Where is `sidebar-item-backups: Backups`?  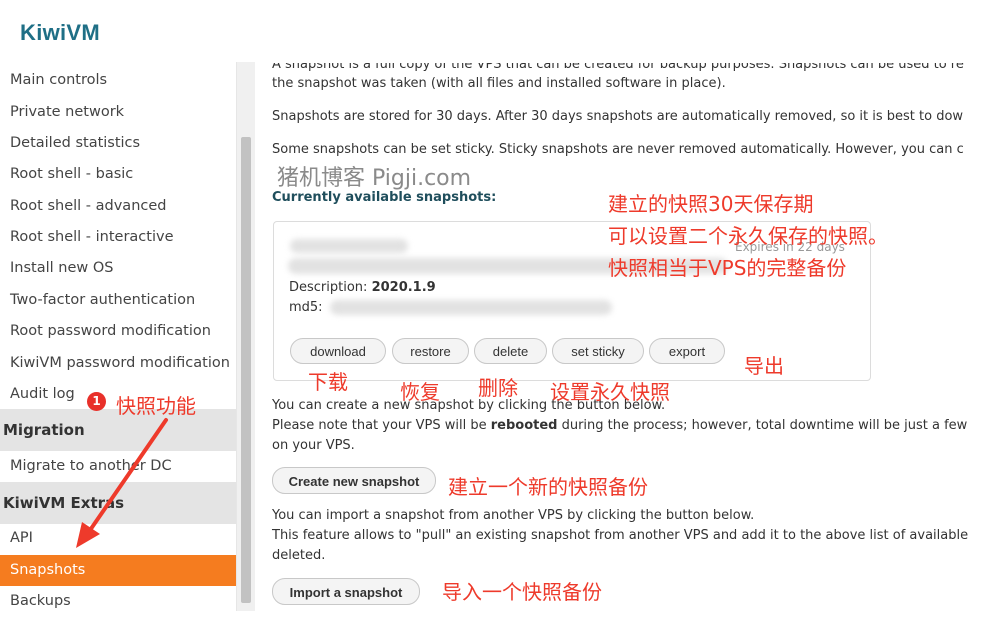
sidebar-item-backups: Backups is located at coordinates (118, 601).